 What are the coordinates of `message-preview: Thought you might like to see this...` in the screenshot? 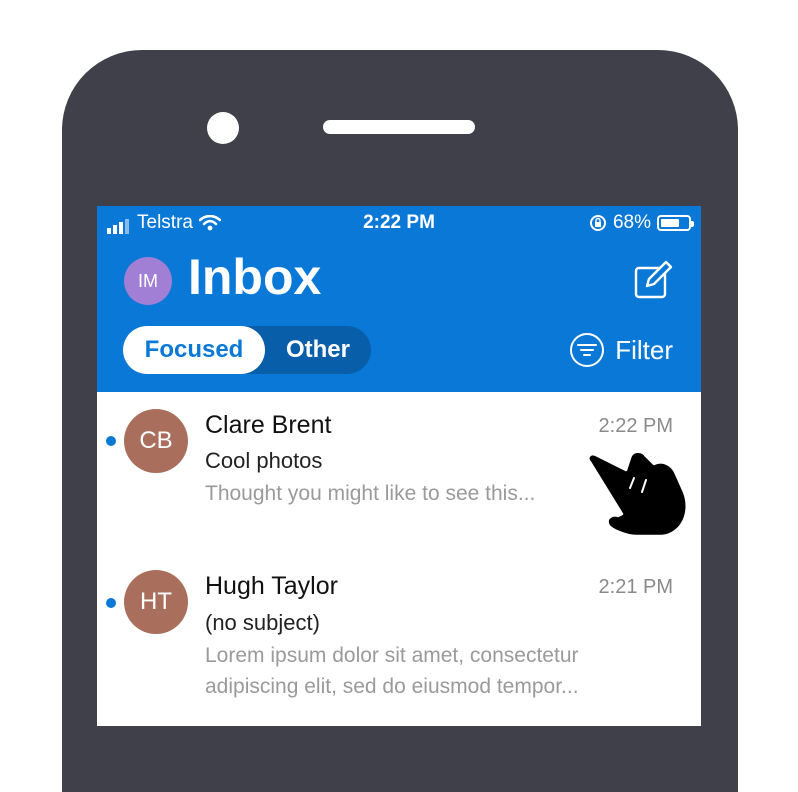 It's located at (370, 493).